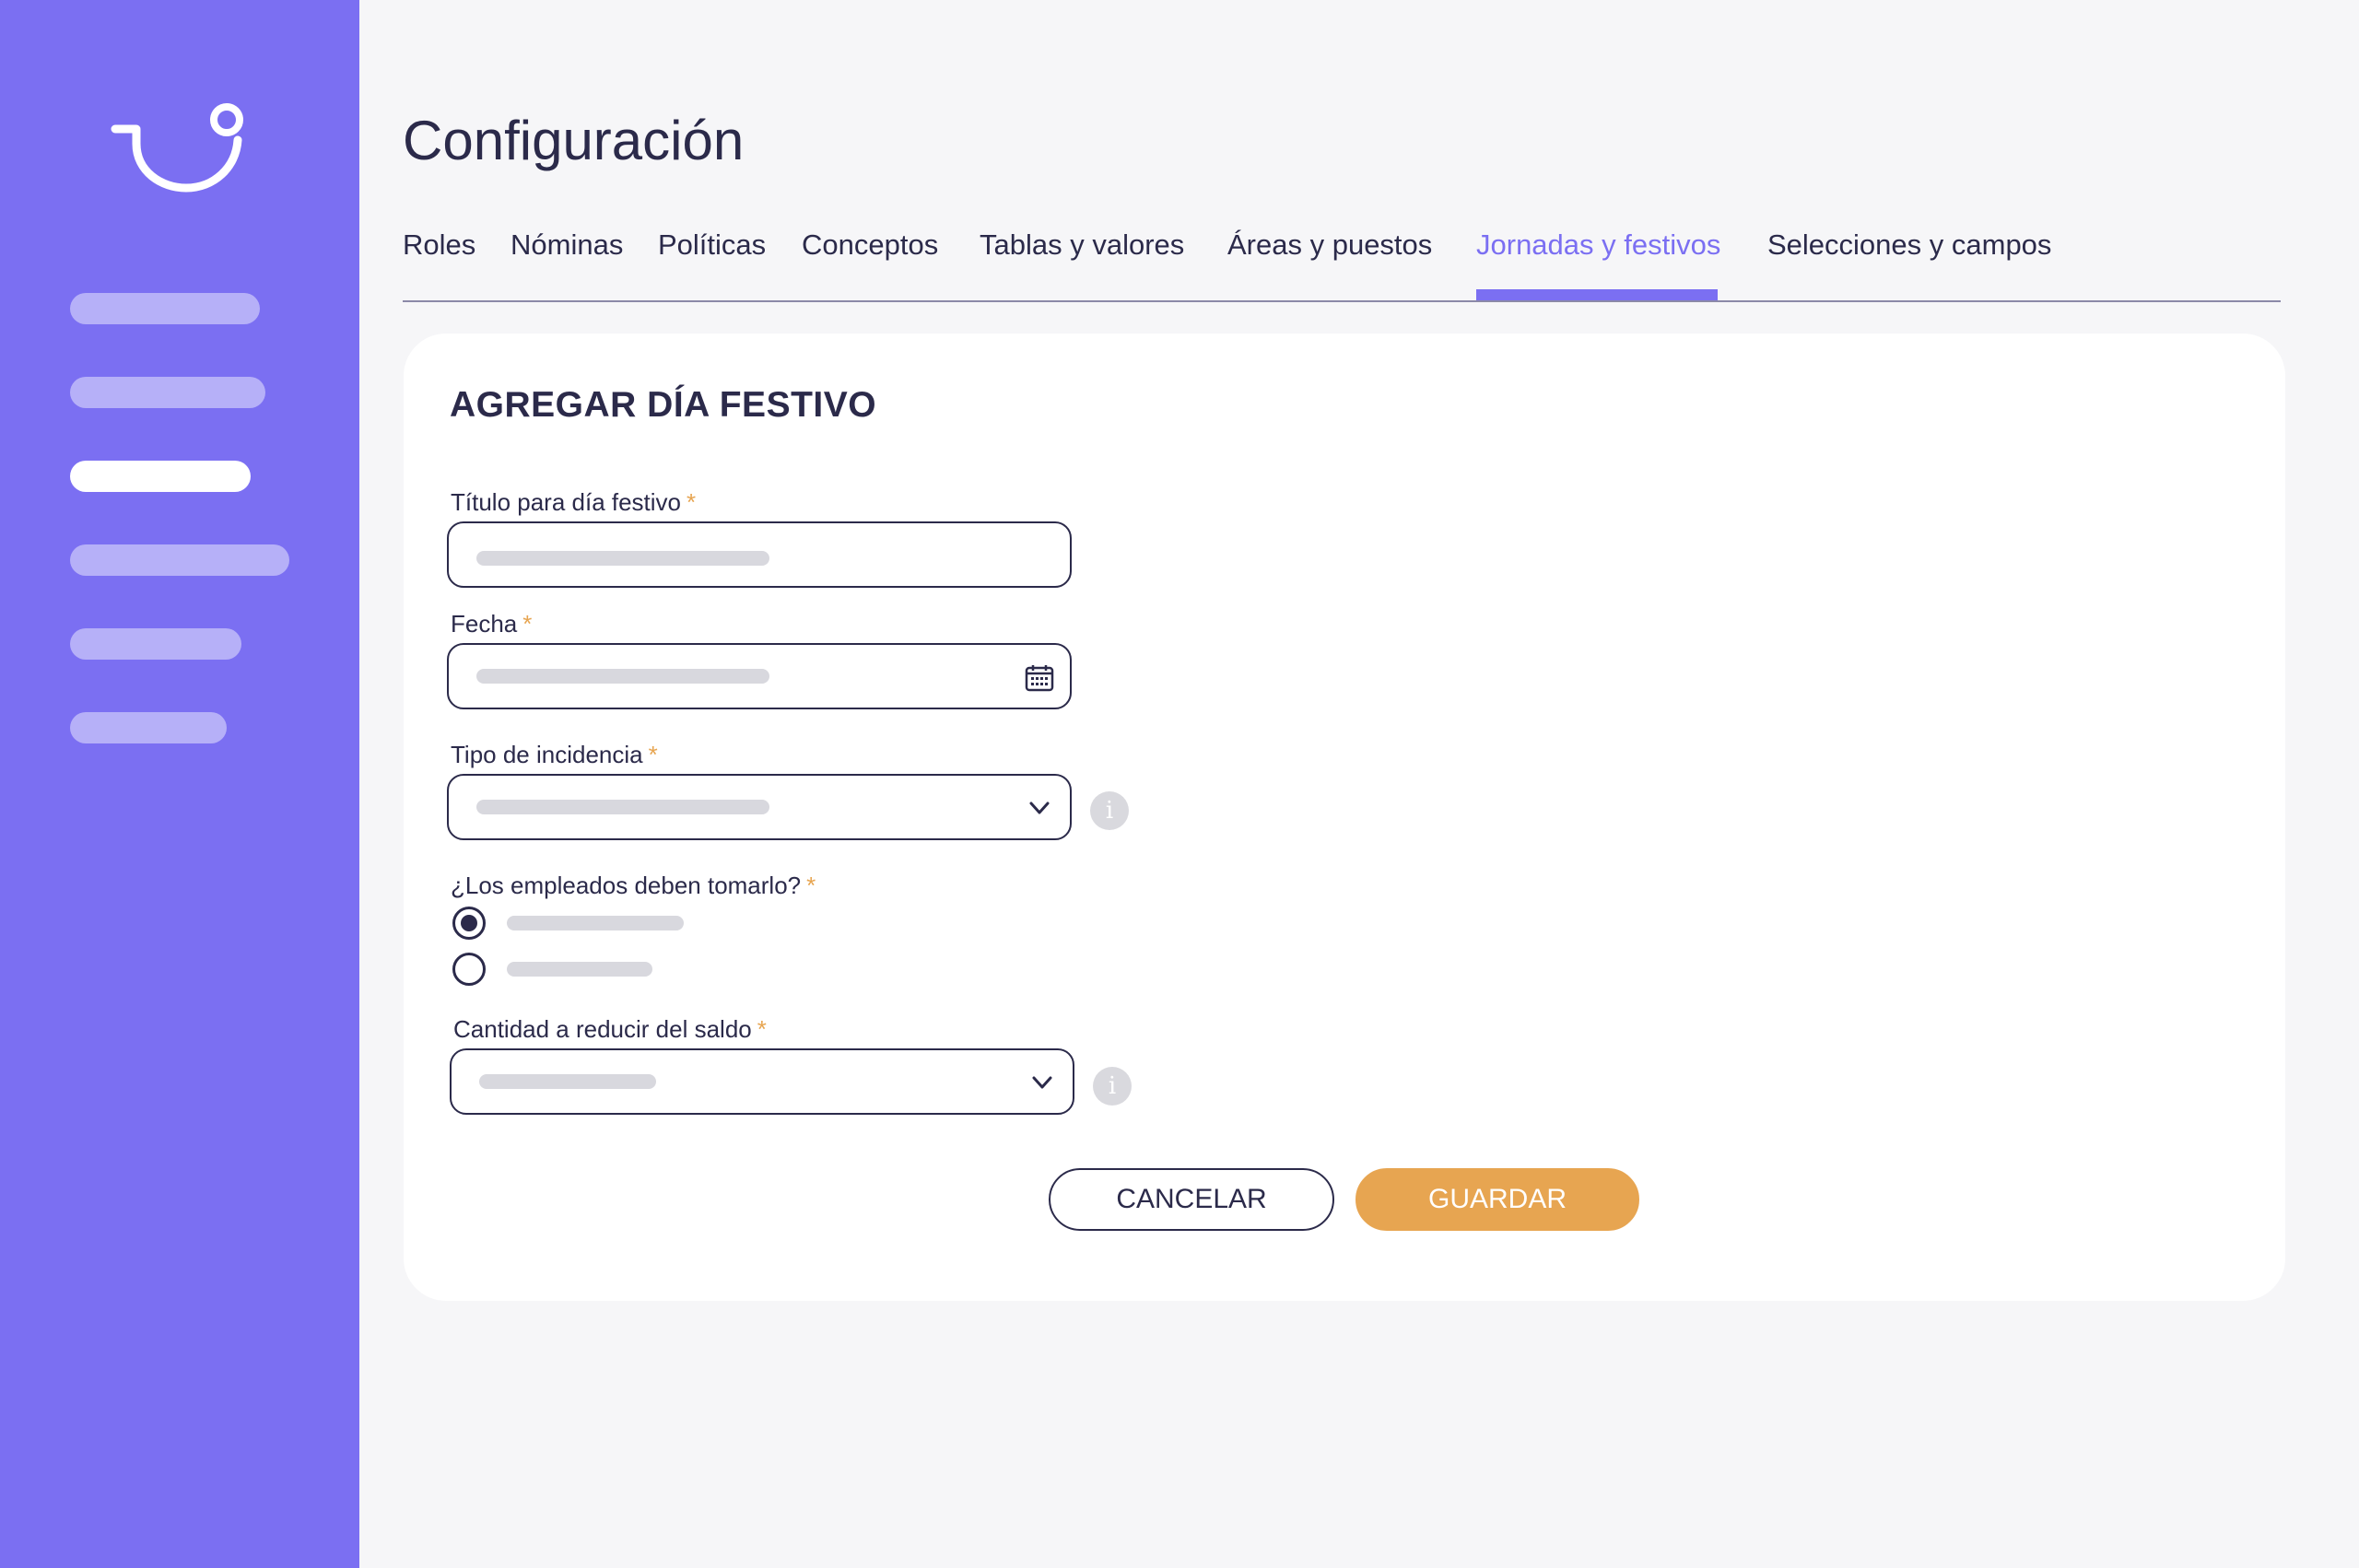  I want to click on balance-reduction-label-text: Cantidad a reducir del saldo, so click(602, 1029).